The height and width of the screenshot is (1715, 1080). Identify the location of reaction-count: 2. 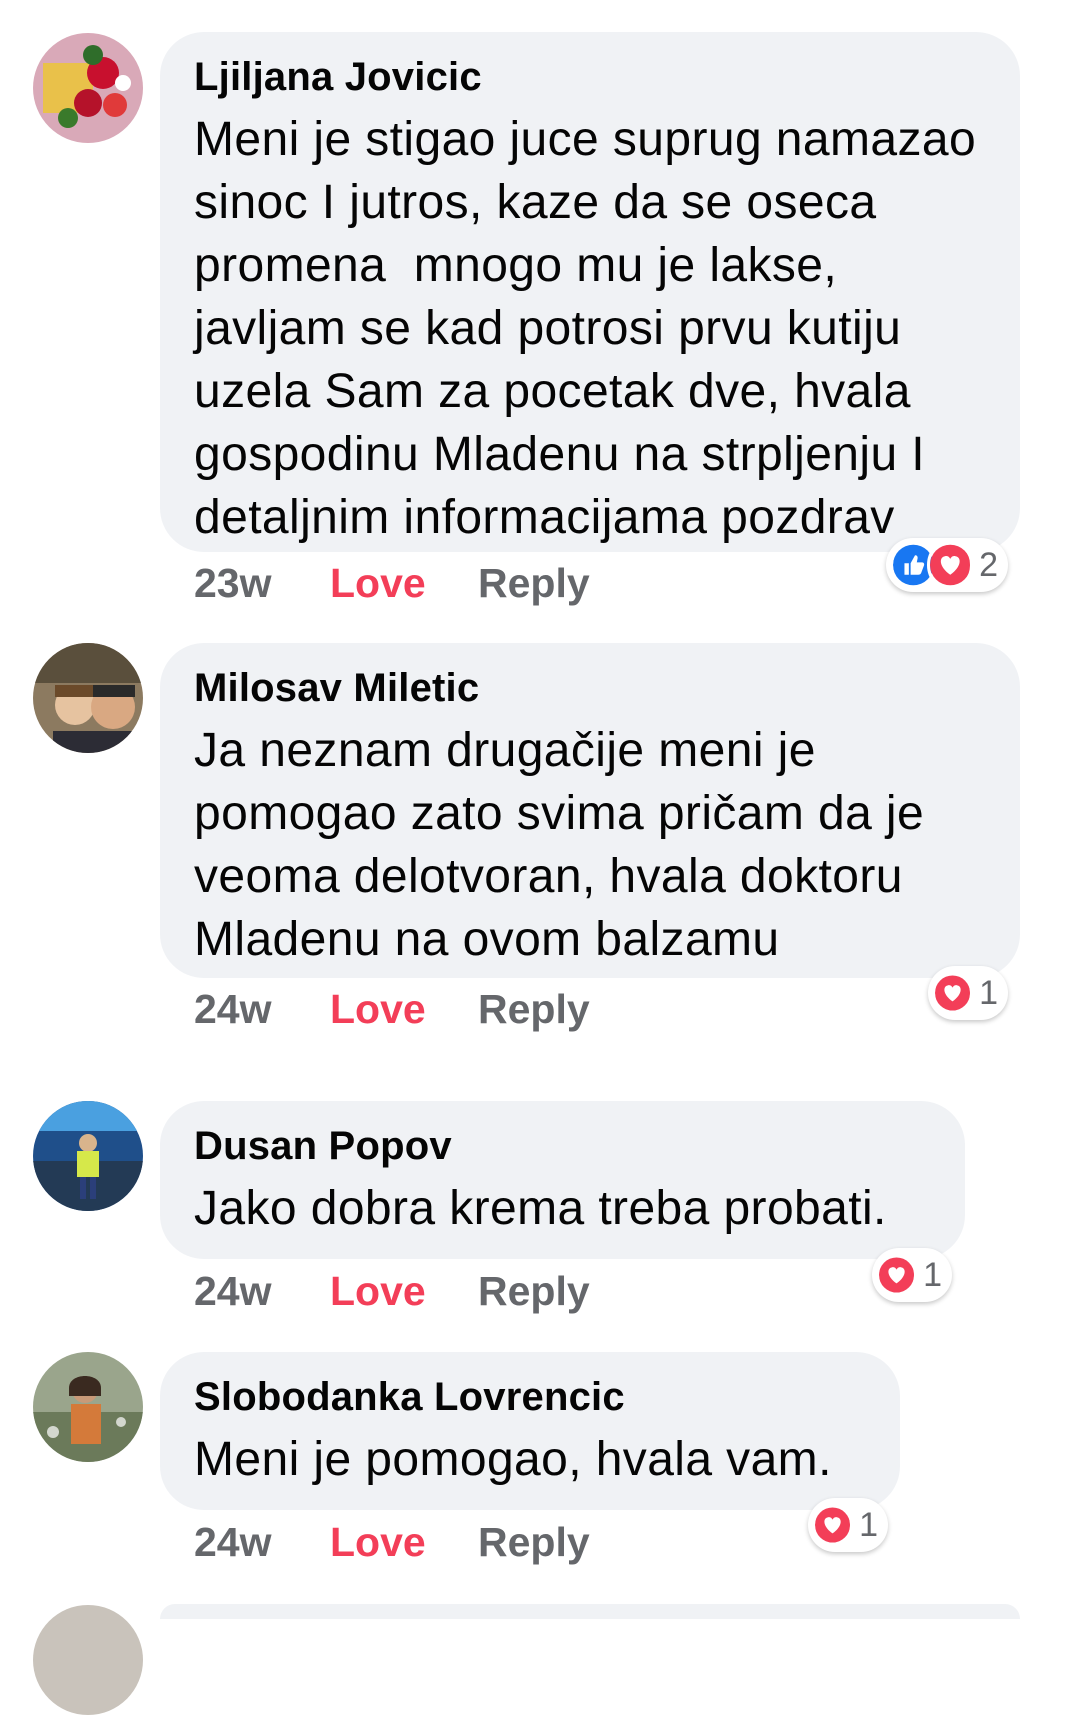
(988, 564).